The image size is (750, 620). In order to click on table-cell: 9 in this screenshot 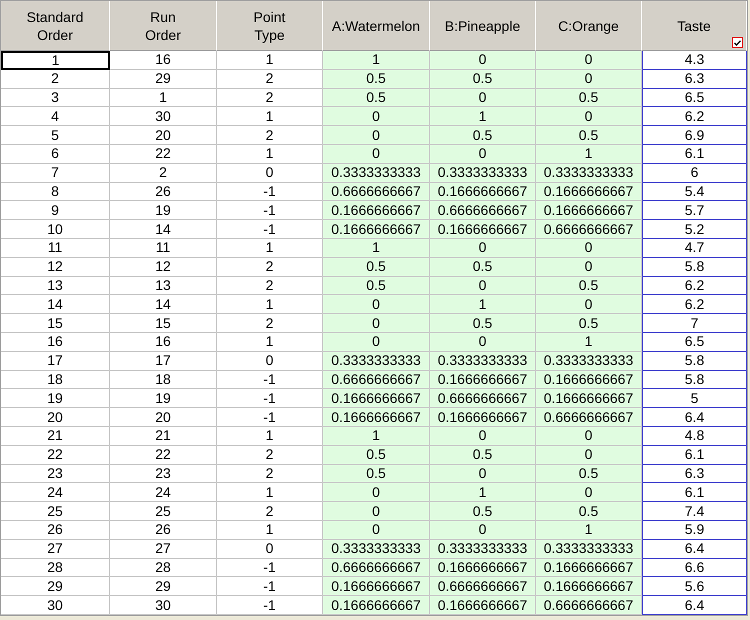, I will do `click(55, 210)`.